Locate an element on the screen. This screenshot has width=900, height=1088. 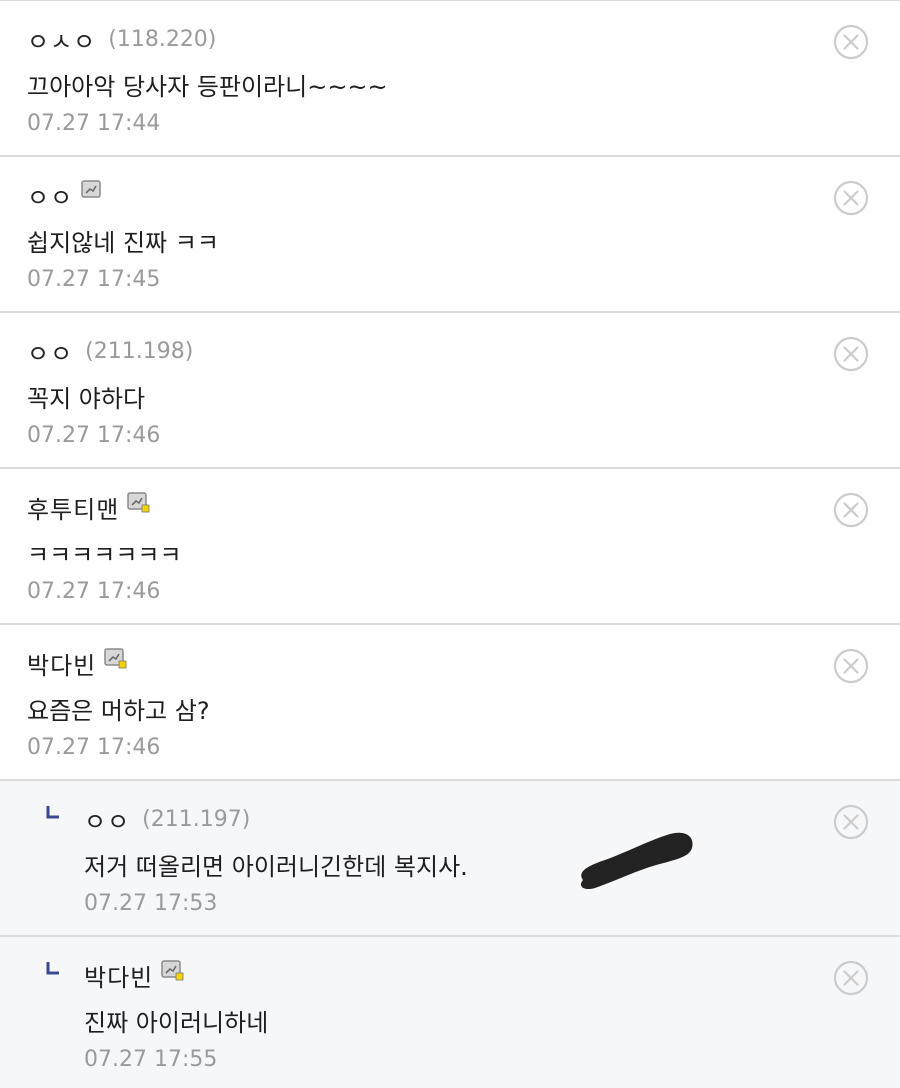
gallog-icon is located at coordinates (93, 191).